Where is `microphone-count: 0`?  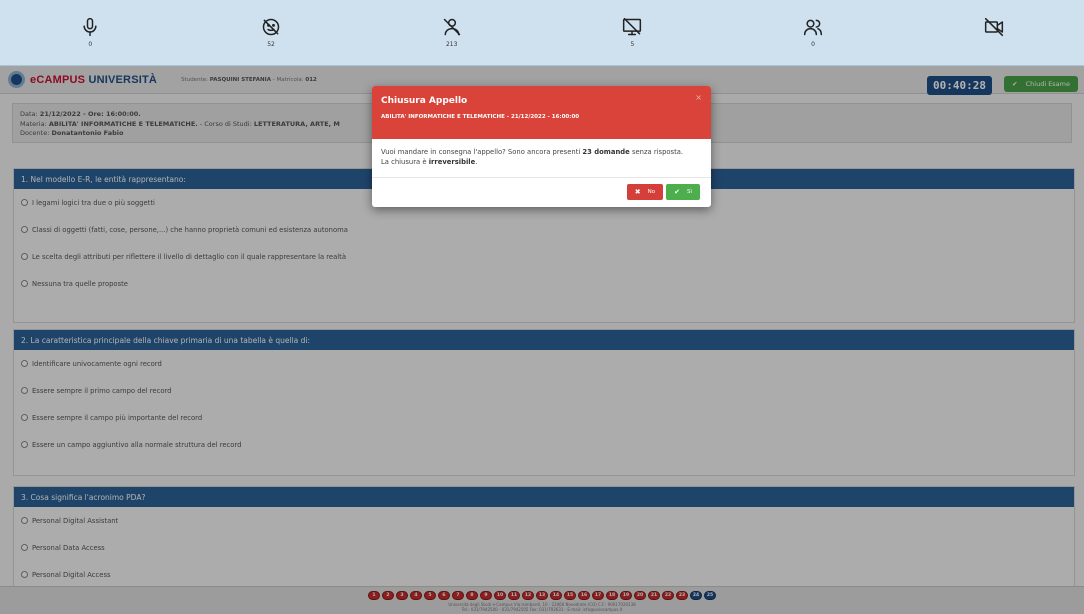 microphone-count: 0 is located at coordinates (90, 44).